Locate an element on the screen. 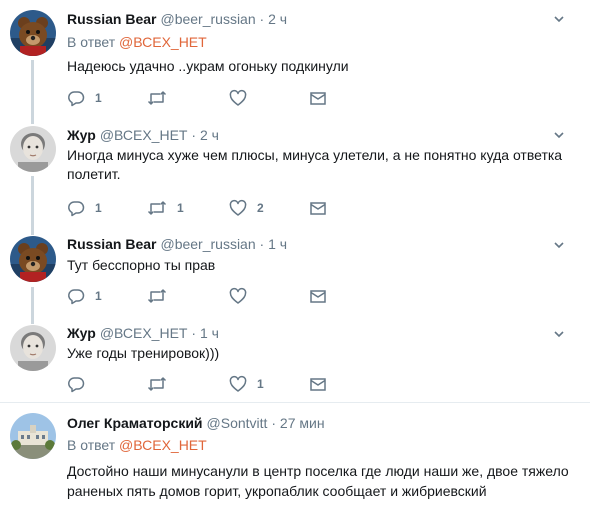 Image resolution: width=590 pixels, height=508 pixels. tweet-text: Уже годы тренировок))) is located at coordinates (143, 353).